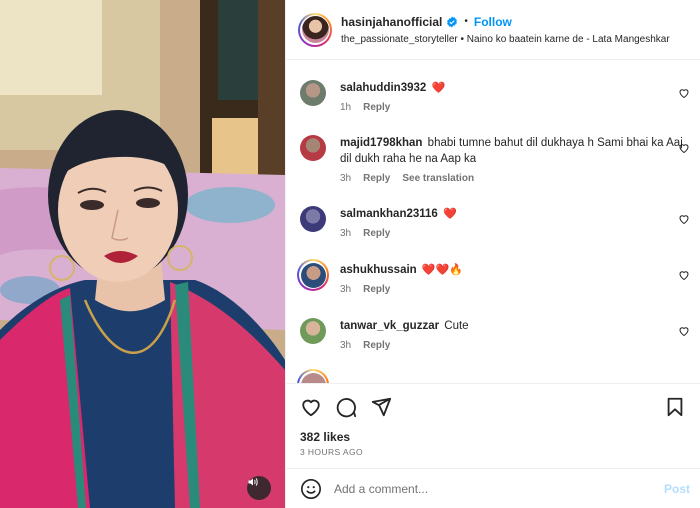 This screenshot has height=508, width=700. I want to click on post-actions: 382 likes 3 HOURS AGO, so click(493, 425).